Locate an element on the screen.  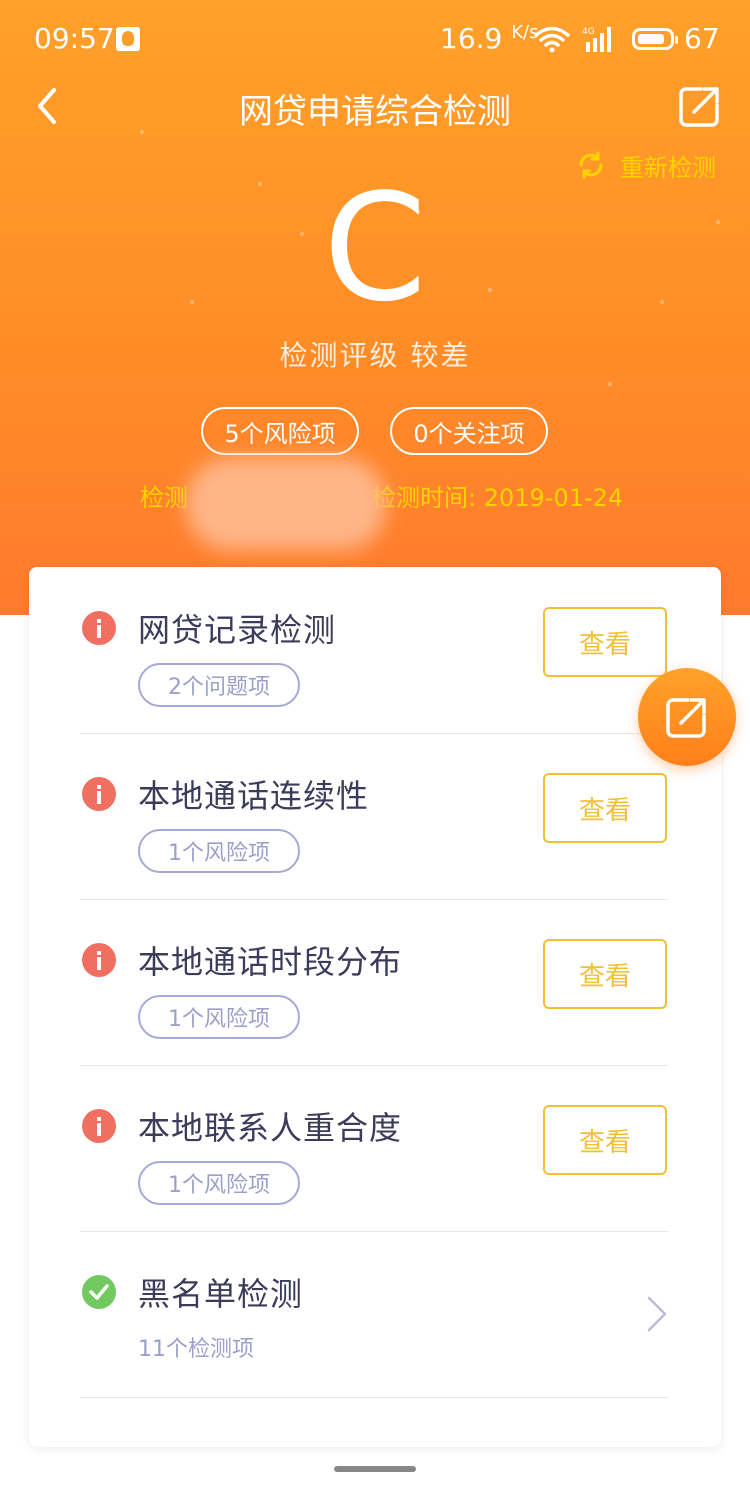
wifi-icon is located at coordinates (552, 39).